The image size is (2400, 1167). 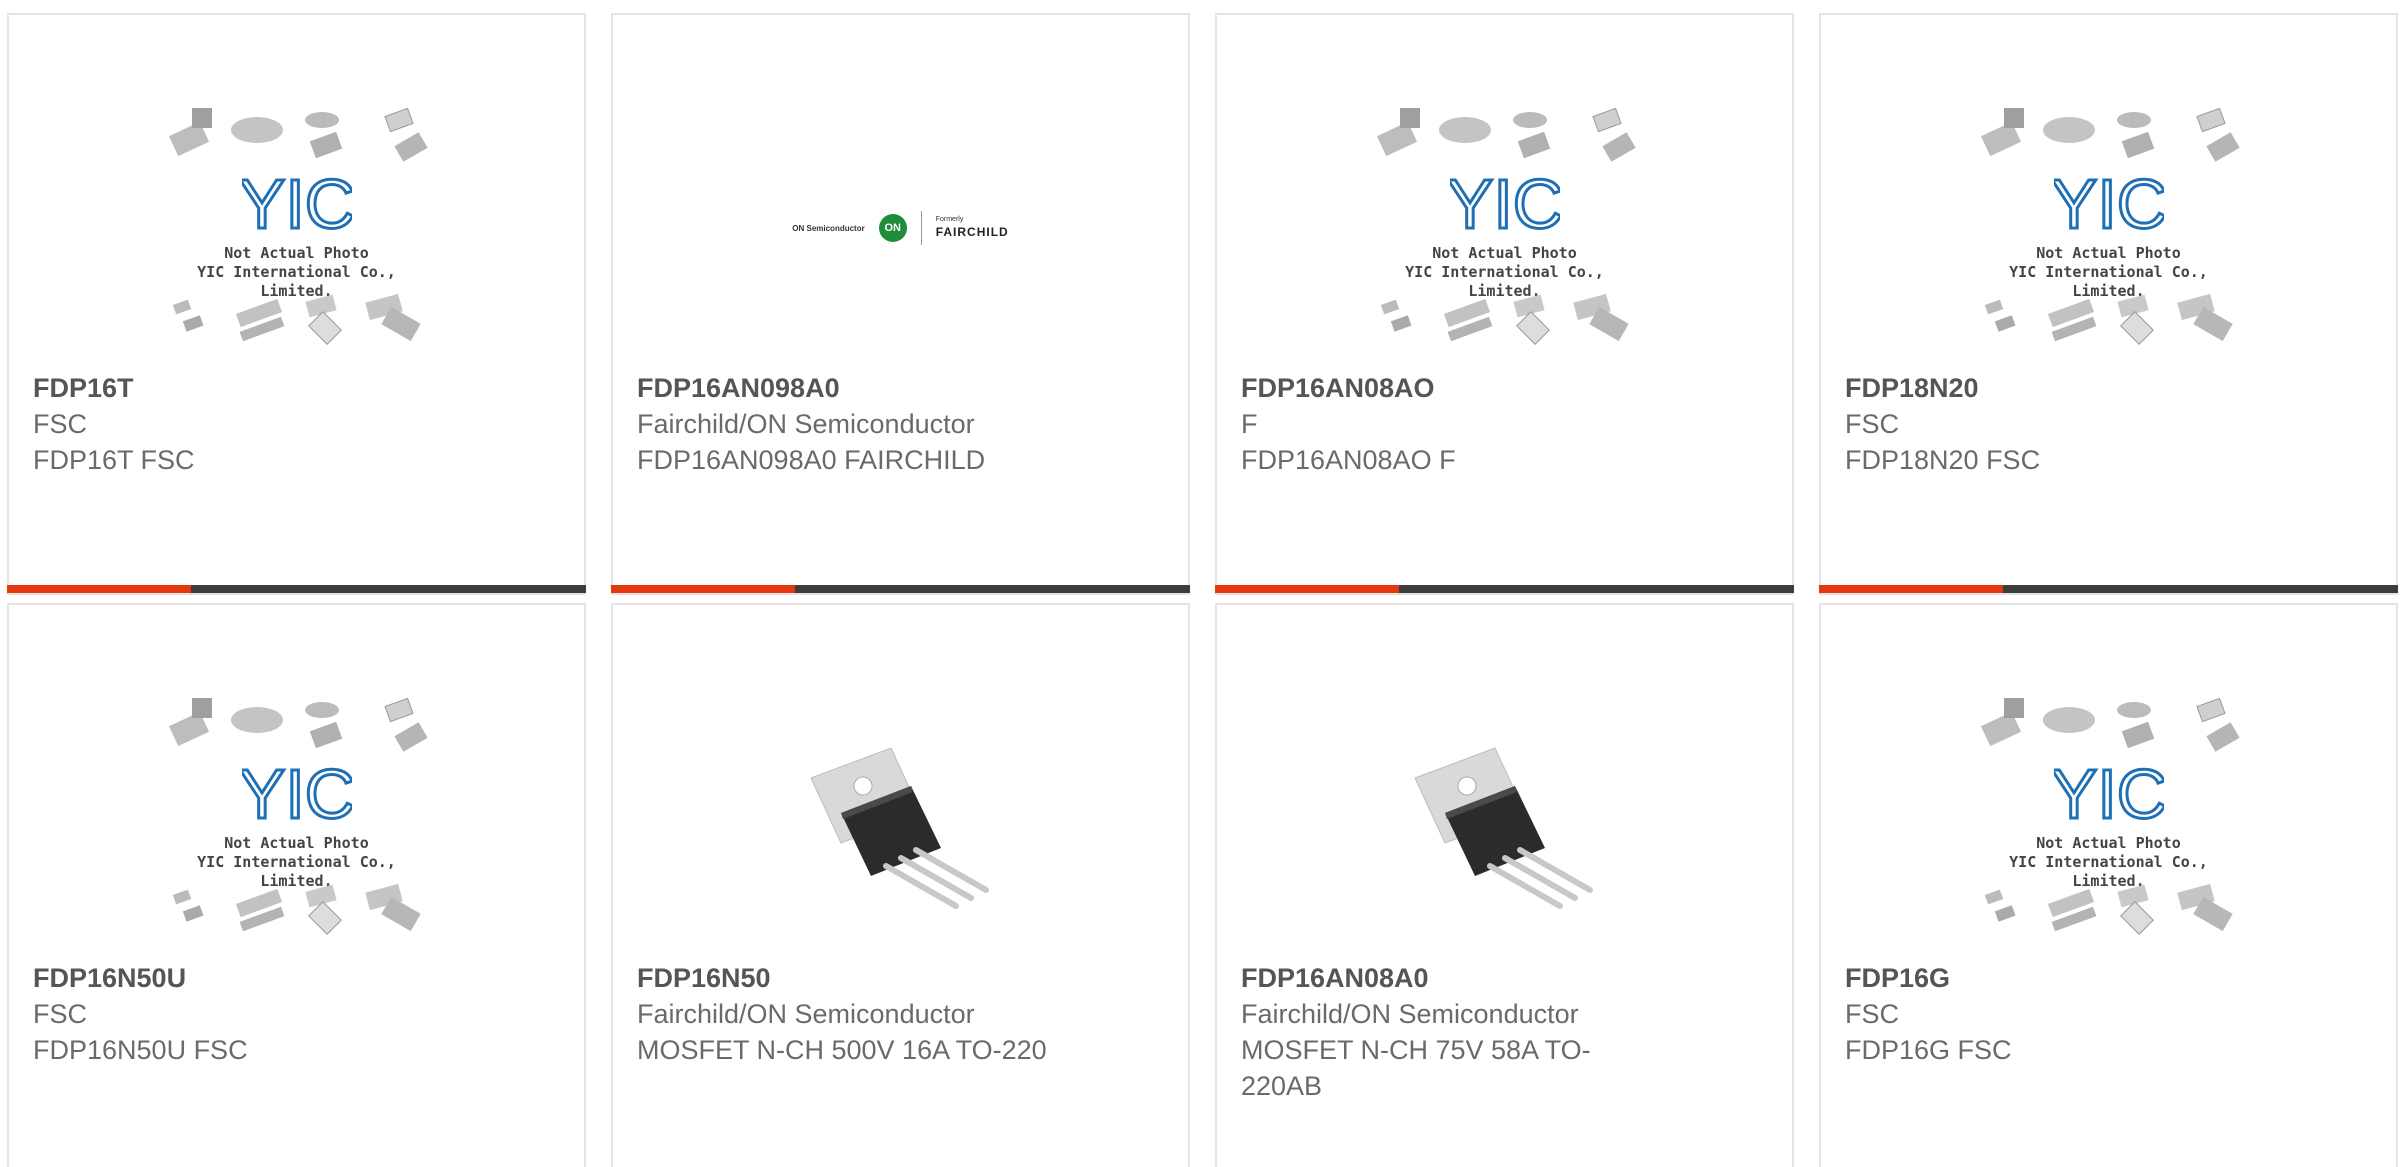 I want to click on description: FDP16G FSC, so click(x=1928, y=1050).